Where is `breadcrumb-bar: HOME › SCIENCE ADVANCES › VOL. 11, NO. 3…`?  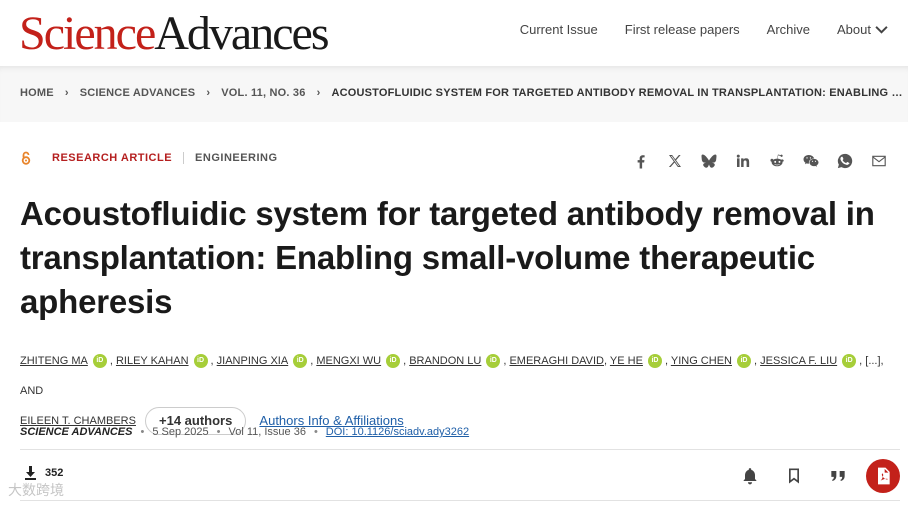 breadcrumb-bar: HOME › SCIENCE ADVANCES › VOL. 11, NO. 3… is located at coordinates (454, 94).